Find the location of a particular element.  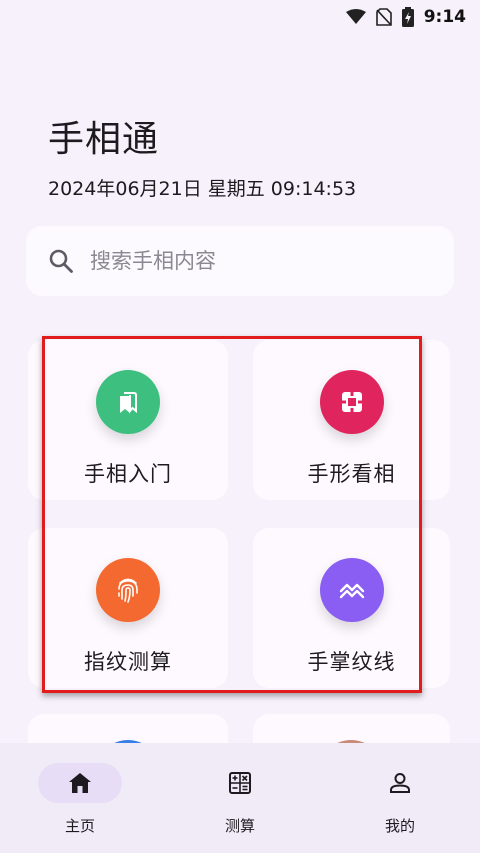

home-icon is located at coordinates (80, 783).